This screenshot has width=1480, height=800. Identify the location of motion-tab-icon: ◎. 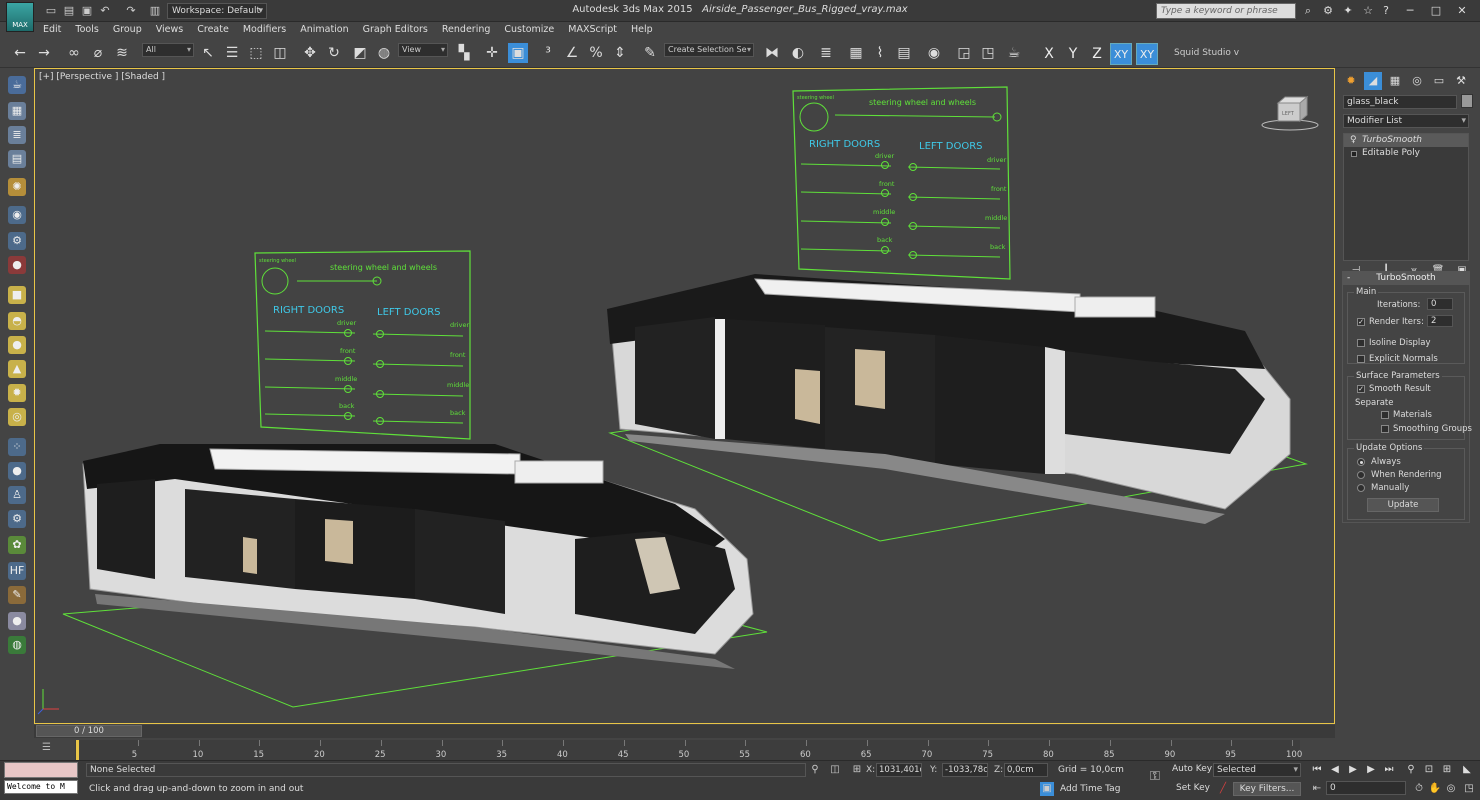
(1417, 81).